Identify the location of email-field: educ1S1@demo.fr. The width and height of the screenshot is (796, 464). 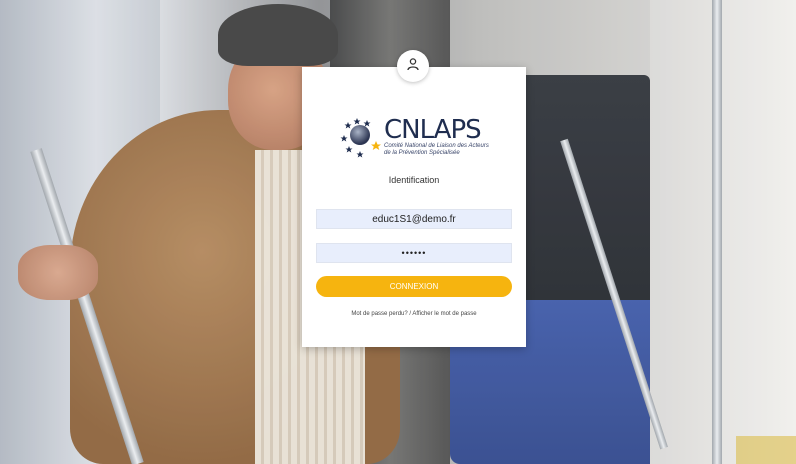
(414, 219).